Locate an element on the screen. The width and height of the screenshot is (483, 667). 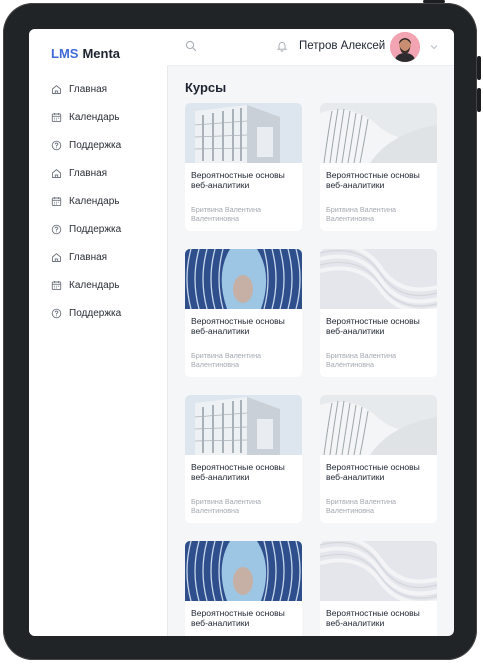
sidebar-item-6: Главная is located at coordinates (86, 257).